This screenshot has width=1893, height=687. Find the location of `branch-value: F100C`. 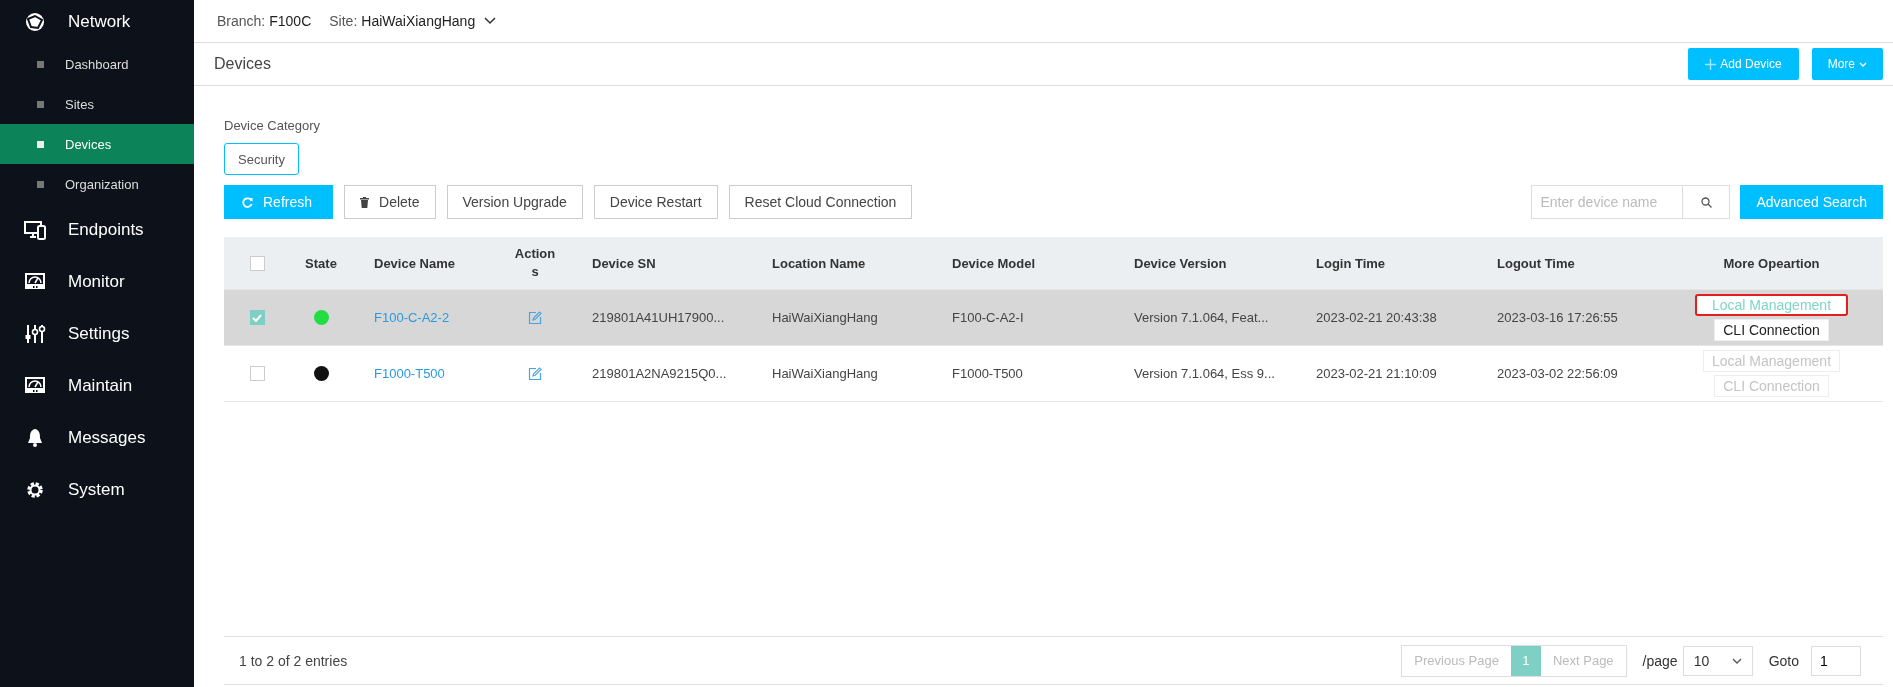

branch-value: F100C is located at coordinates (290, 21).